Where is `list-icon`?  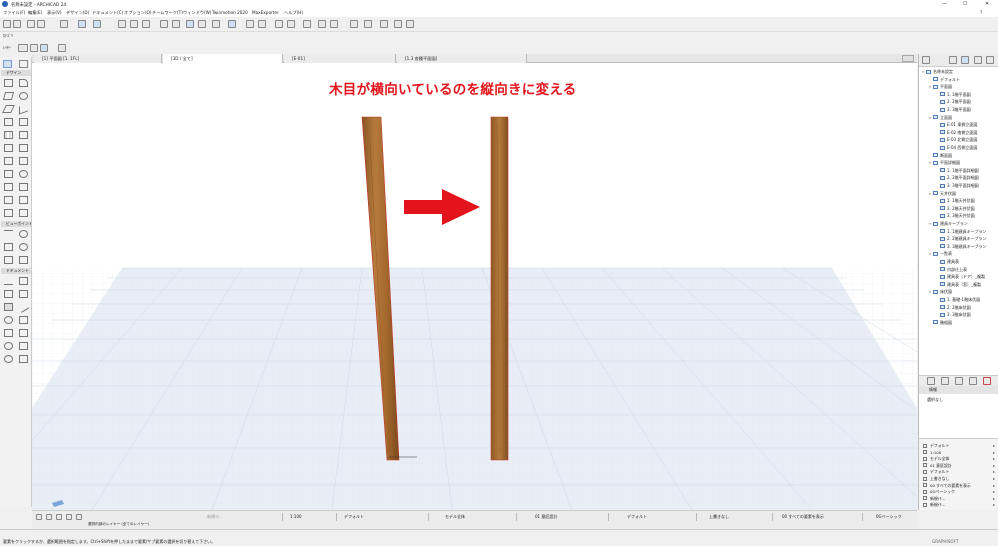
list-icon is located at coordinates (368, 24).